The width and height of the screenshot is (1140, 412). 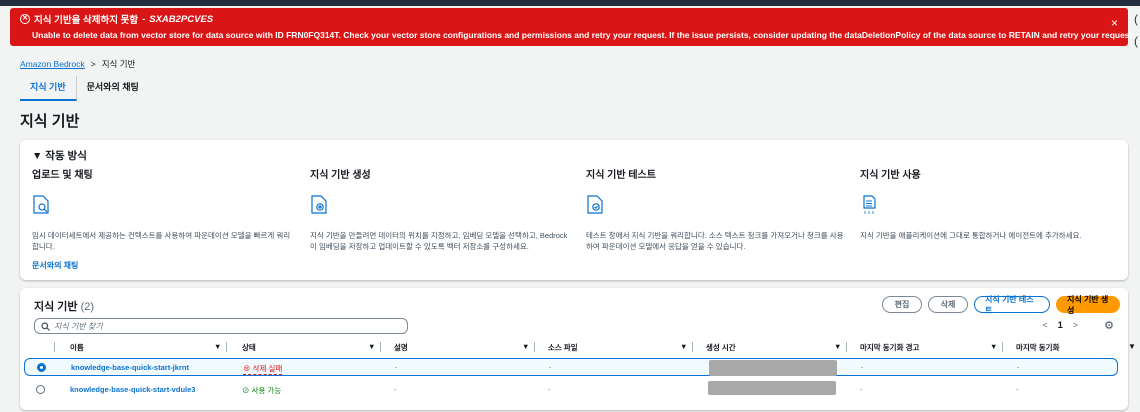 I want to click on col-header-status: 상태, so click(x=249, y=347).